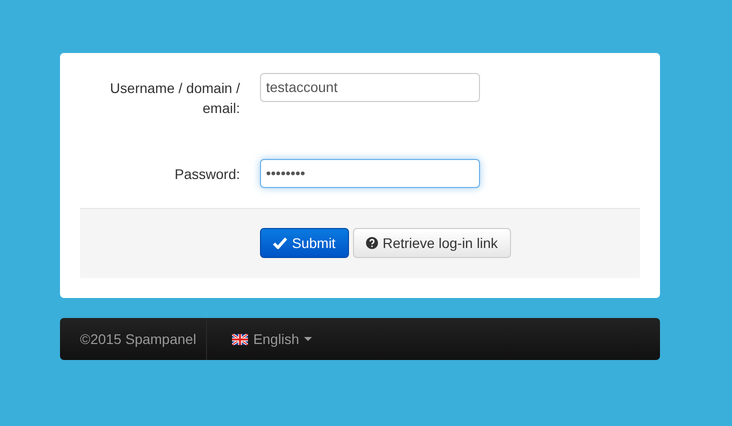 This screenshot has height=426, width=732. I want to click on caret-icon, so click(308, 339).